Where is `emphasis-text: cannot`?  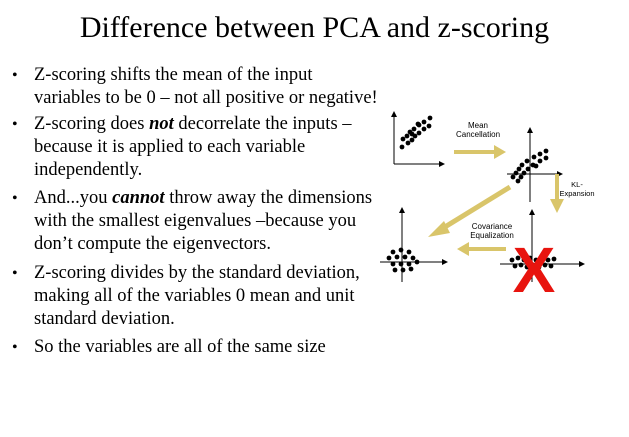 emphasis-text: cannot is located at coordinates (138, 198).